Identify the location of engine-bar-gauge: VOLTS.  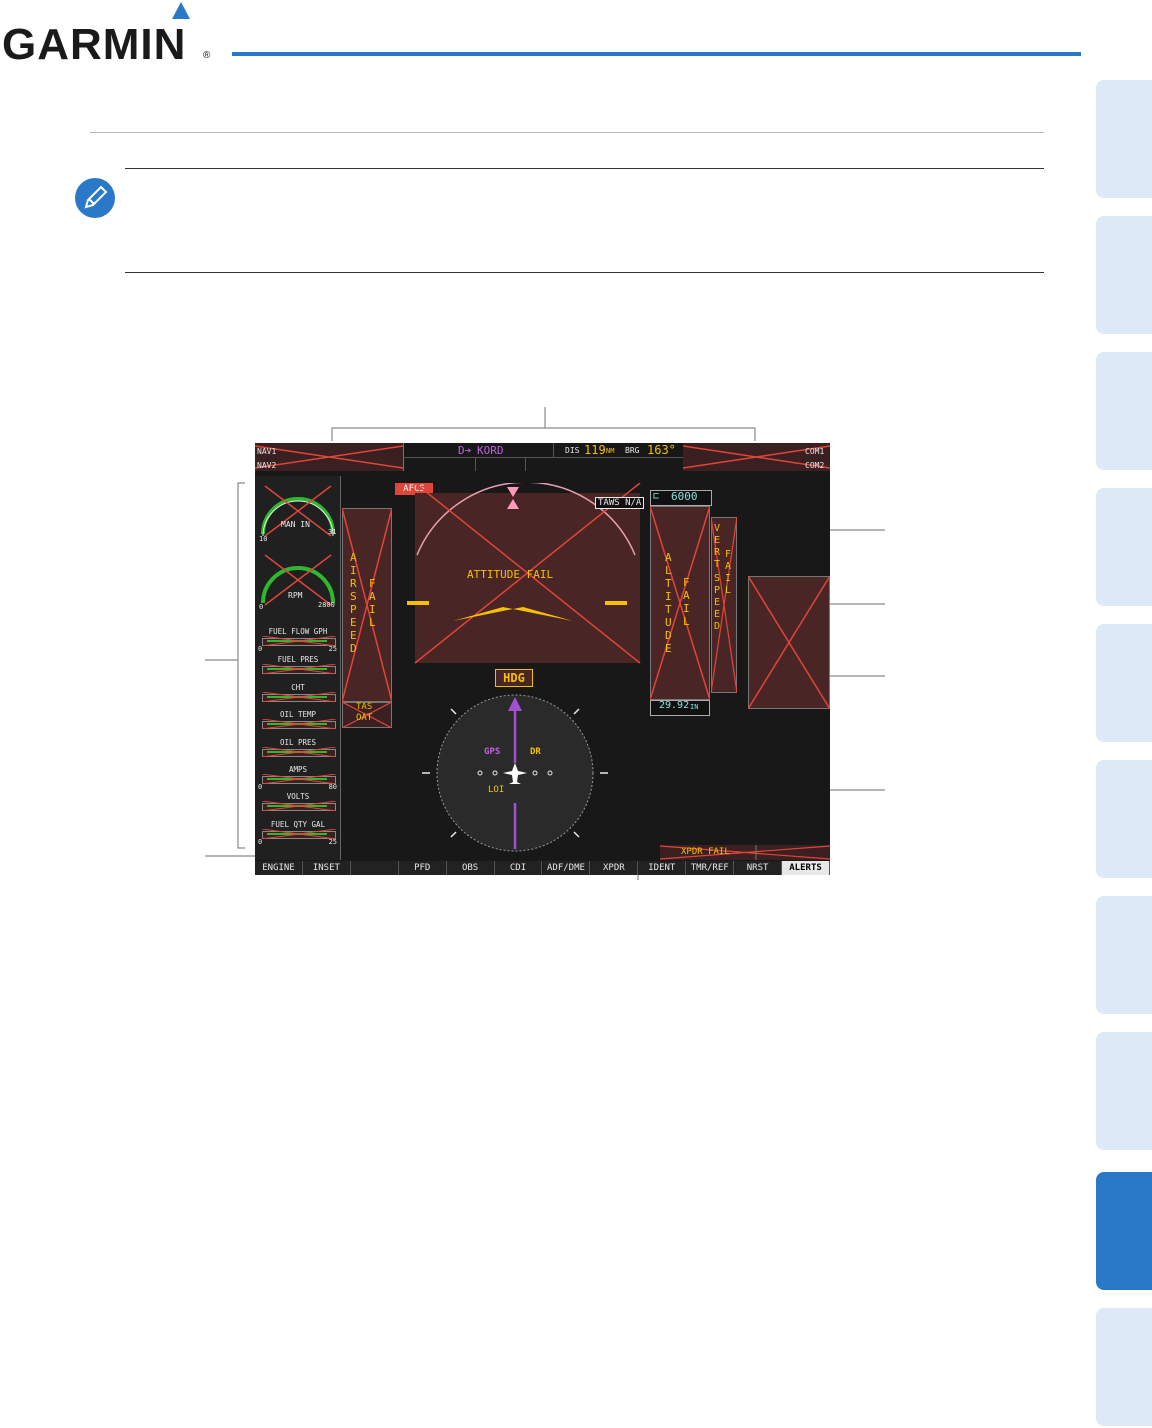
(298, 805).